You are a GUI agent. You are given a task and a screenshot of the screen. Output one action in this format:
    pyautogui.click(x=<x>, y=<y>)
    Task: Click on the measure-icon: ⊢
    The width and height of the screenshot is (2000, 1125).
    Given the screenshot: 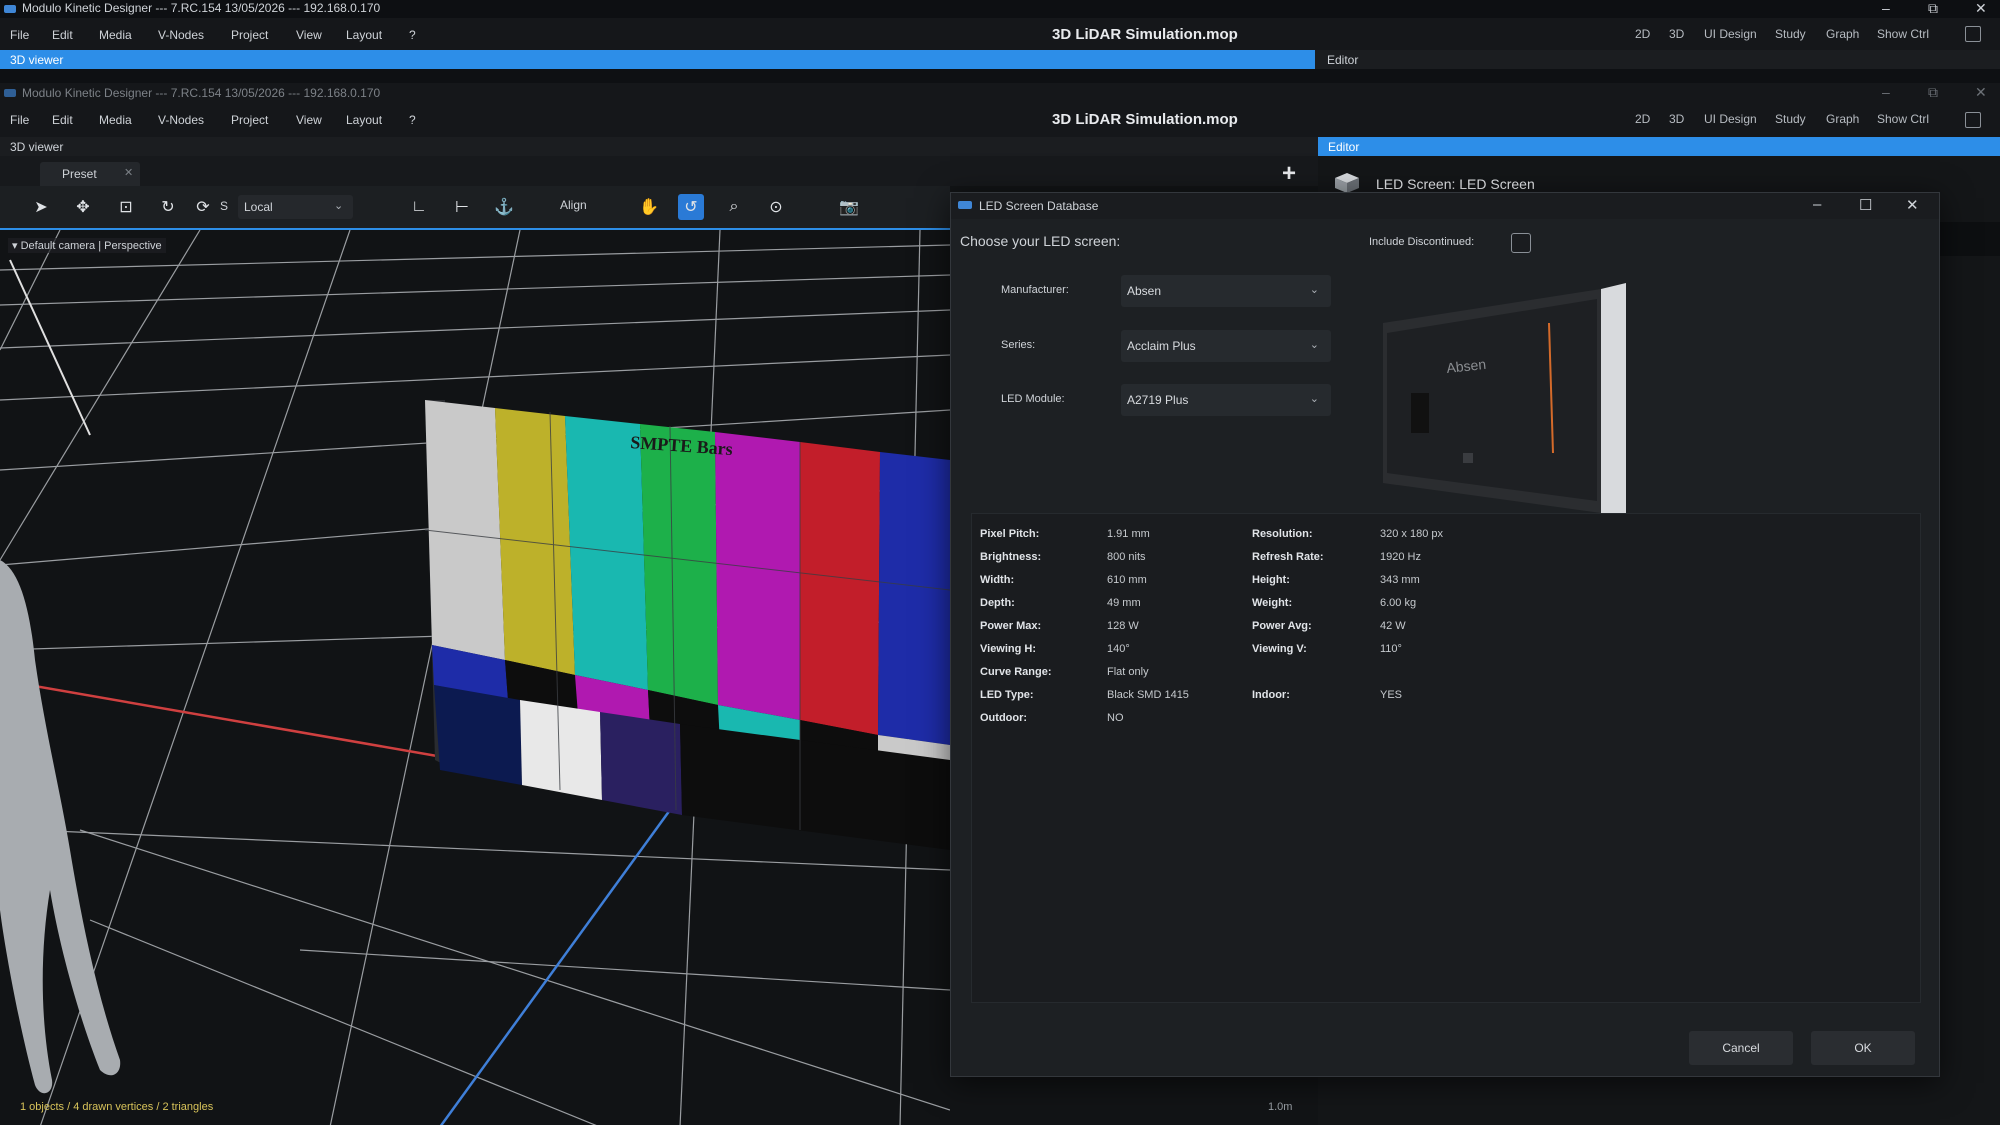 What is the action you would take?
    pyautogui.click(x=462, y=207)
    